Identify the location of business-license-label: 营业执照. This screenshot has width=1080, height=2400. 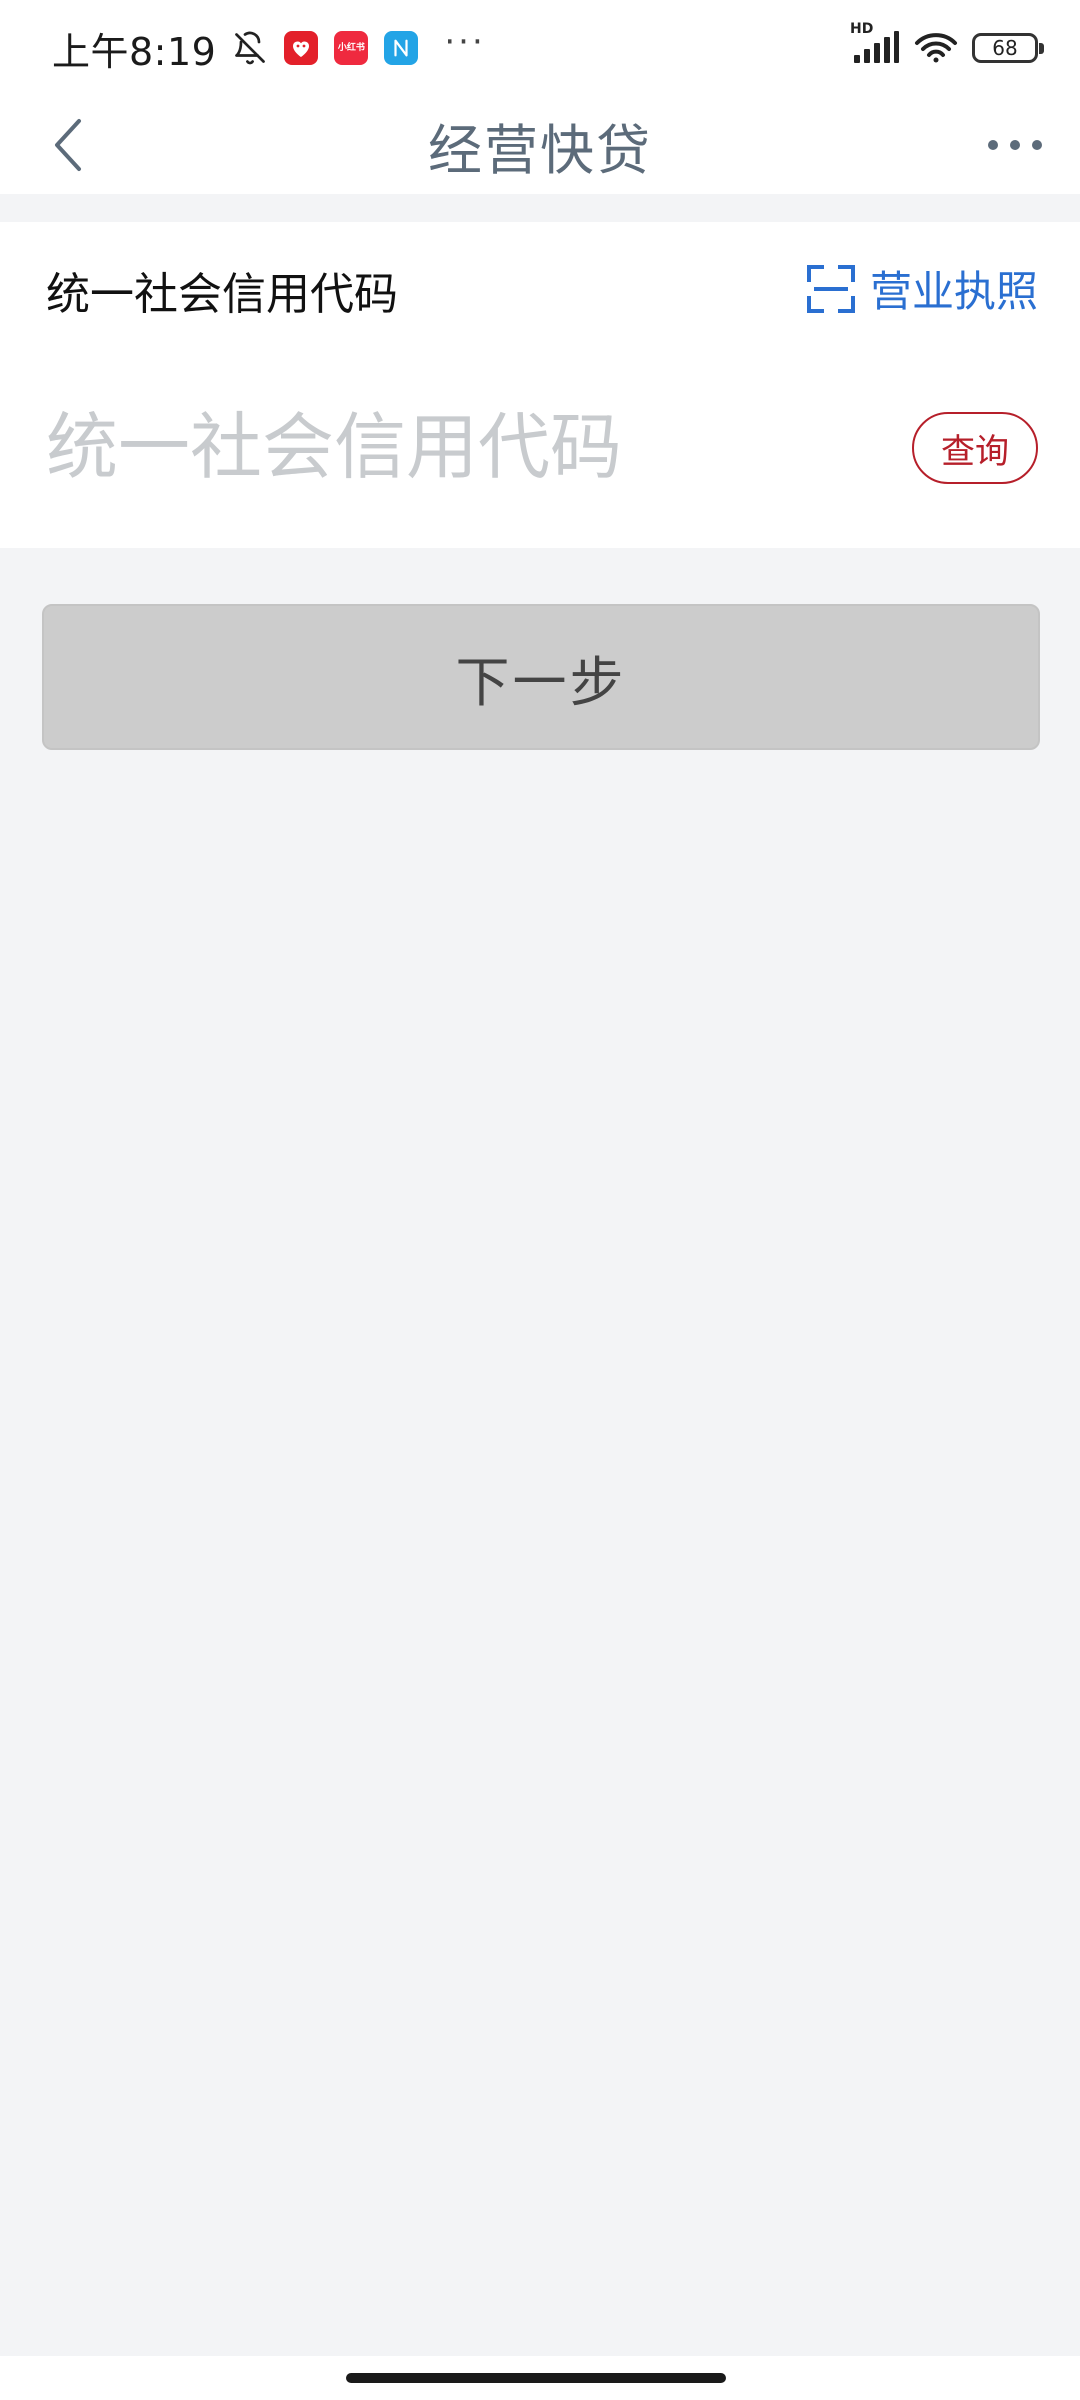
(953, 291).